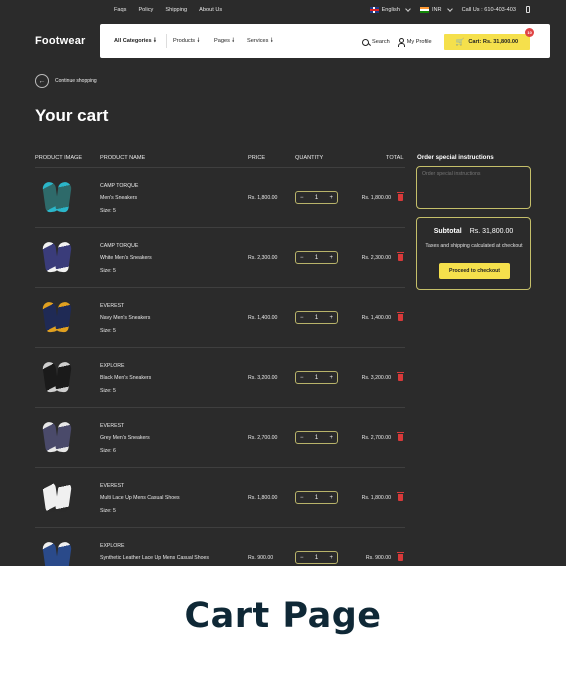 The width and height of the screenshot is (566, 674). Describe the element at coordinates (528, 9) in the screenshot. I see `phone-icon` at that location.